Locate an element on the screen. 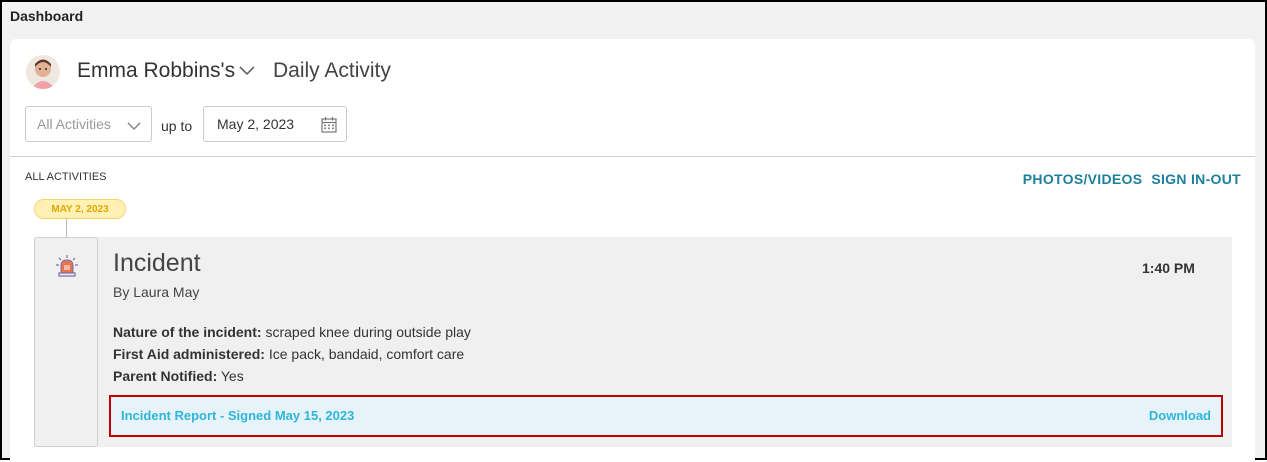 Image resolution: width=1267 pixels, height=462 pixels. detail-label: First Aid administered: is located at coordinates (189, 354).